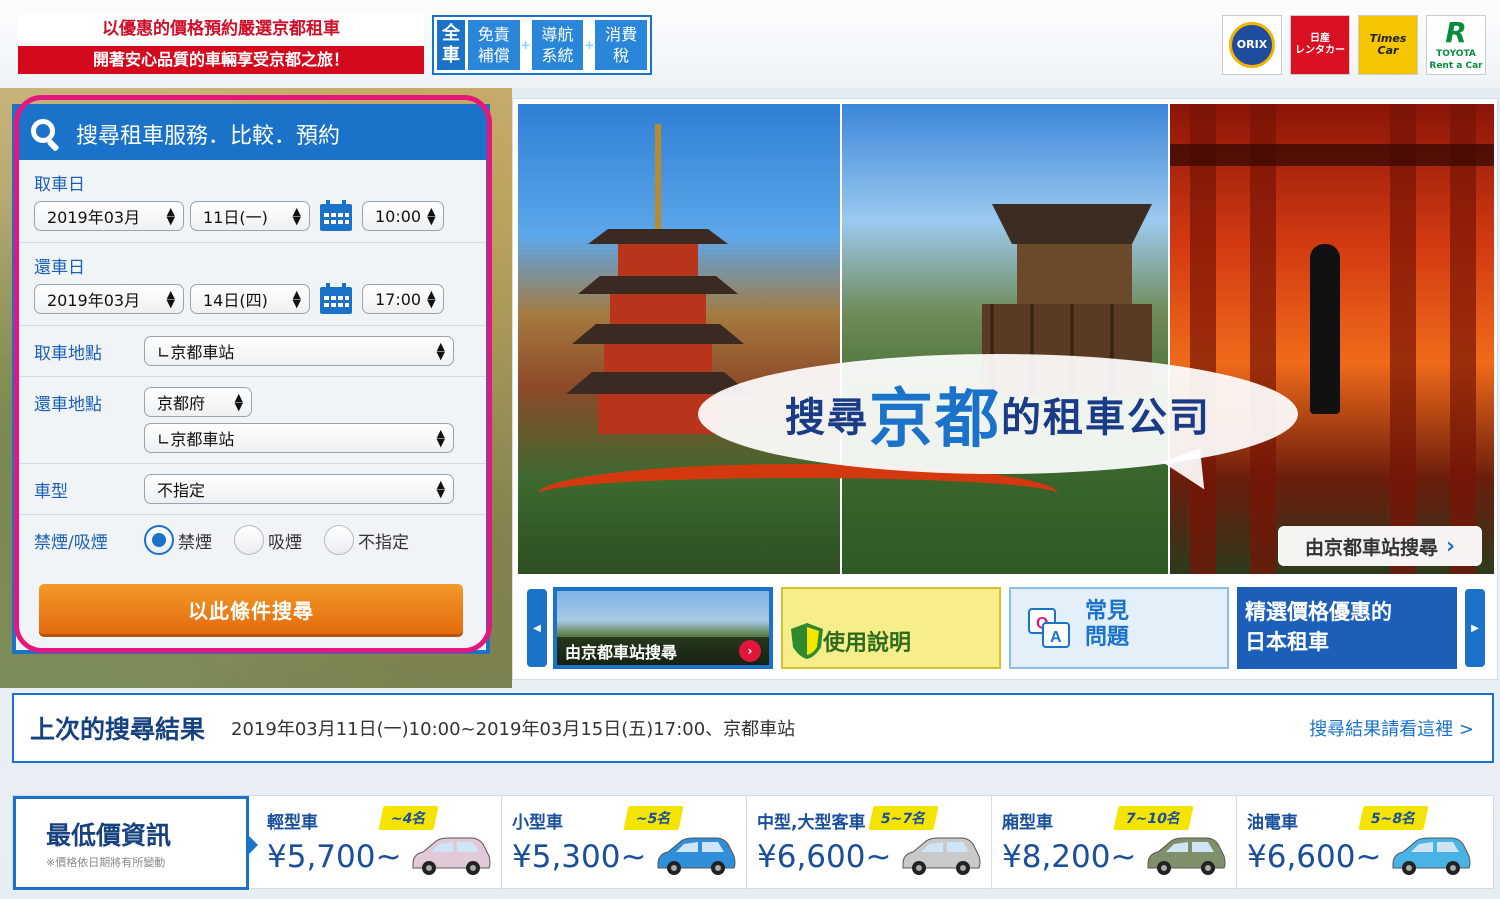  I want to click on return-prefecture-select: 京都府 ▲ ▼, so click(198, 402).